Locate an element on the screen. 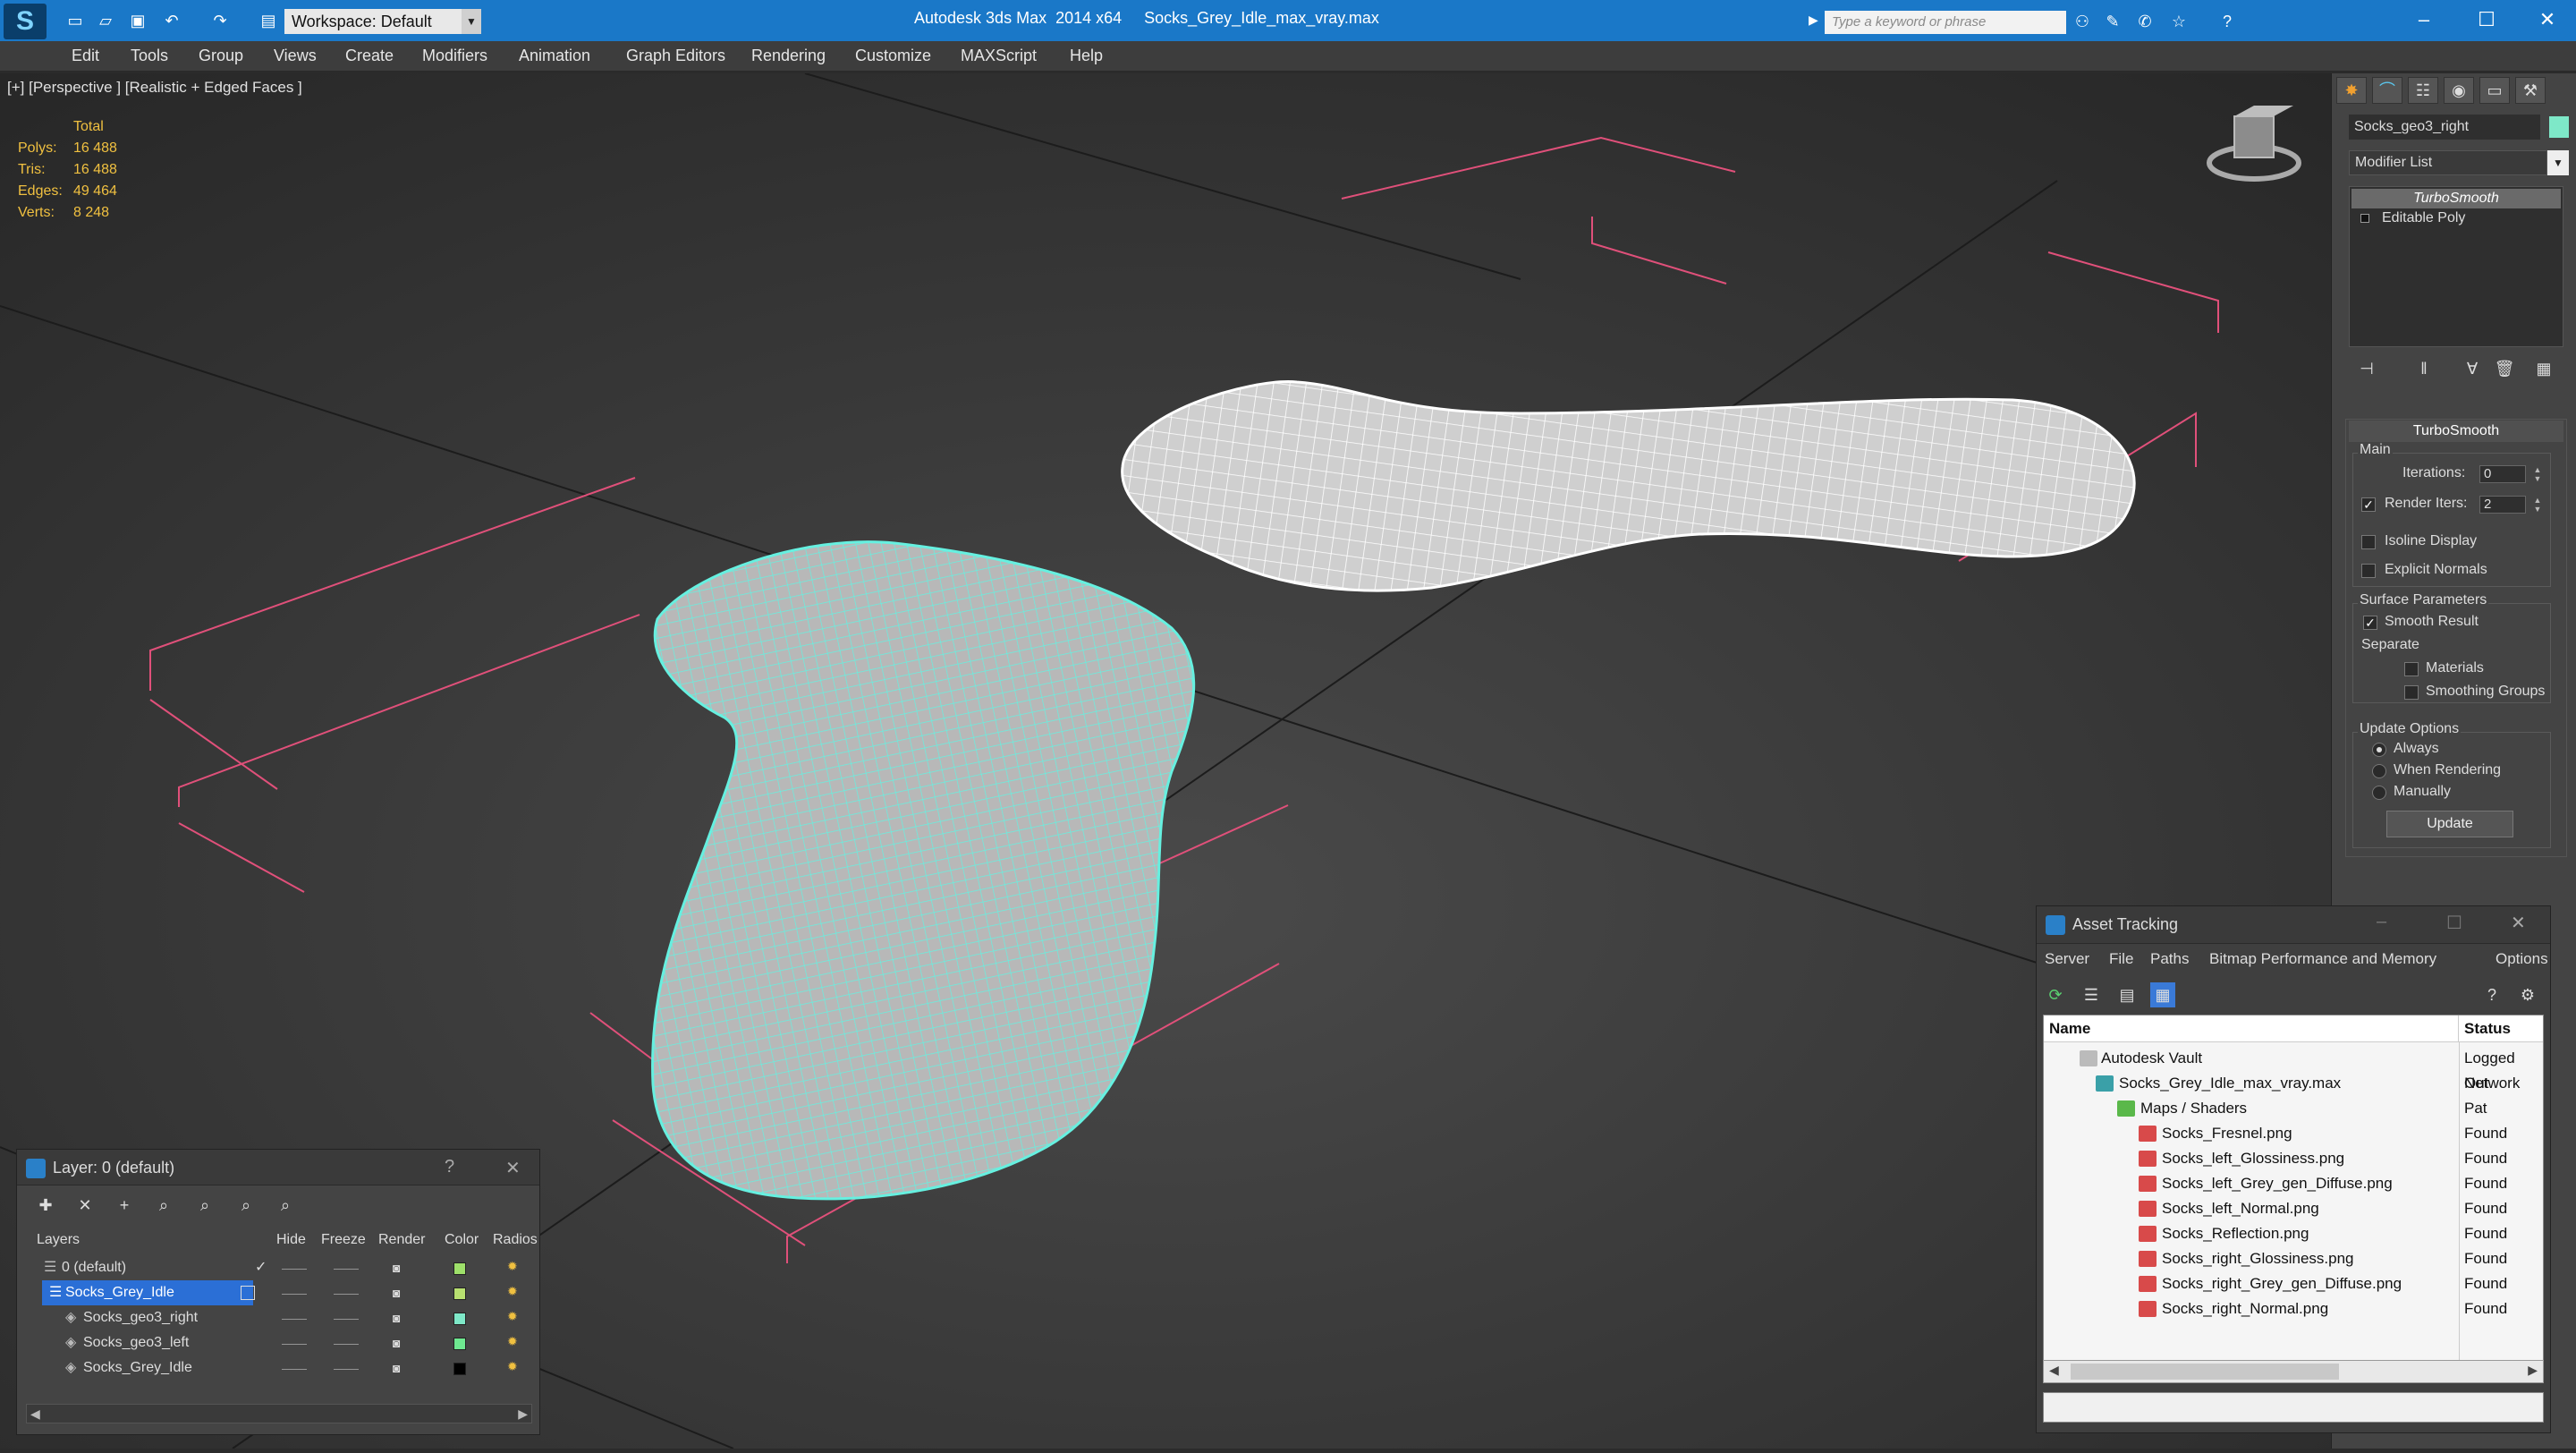 The image size is (2576, 1453). rollout-title: TurboSmooth is located at coordinates (2456, 431).